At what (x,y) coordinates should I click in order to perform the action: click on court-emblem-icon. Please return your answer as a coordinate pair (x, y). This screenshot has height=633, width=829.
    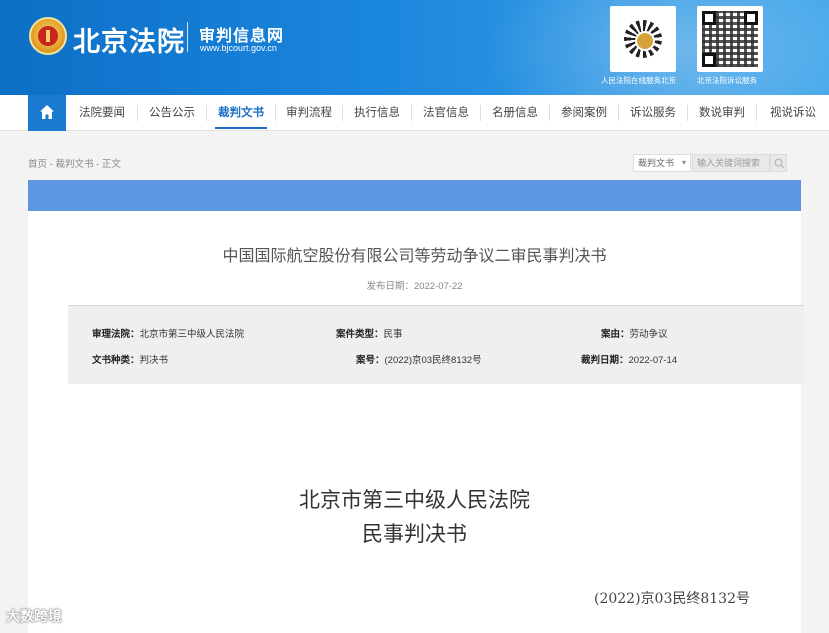
    Looking at the image, I should click on (48, 36).